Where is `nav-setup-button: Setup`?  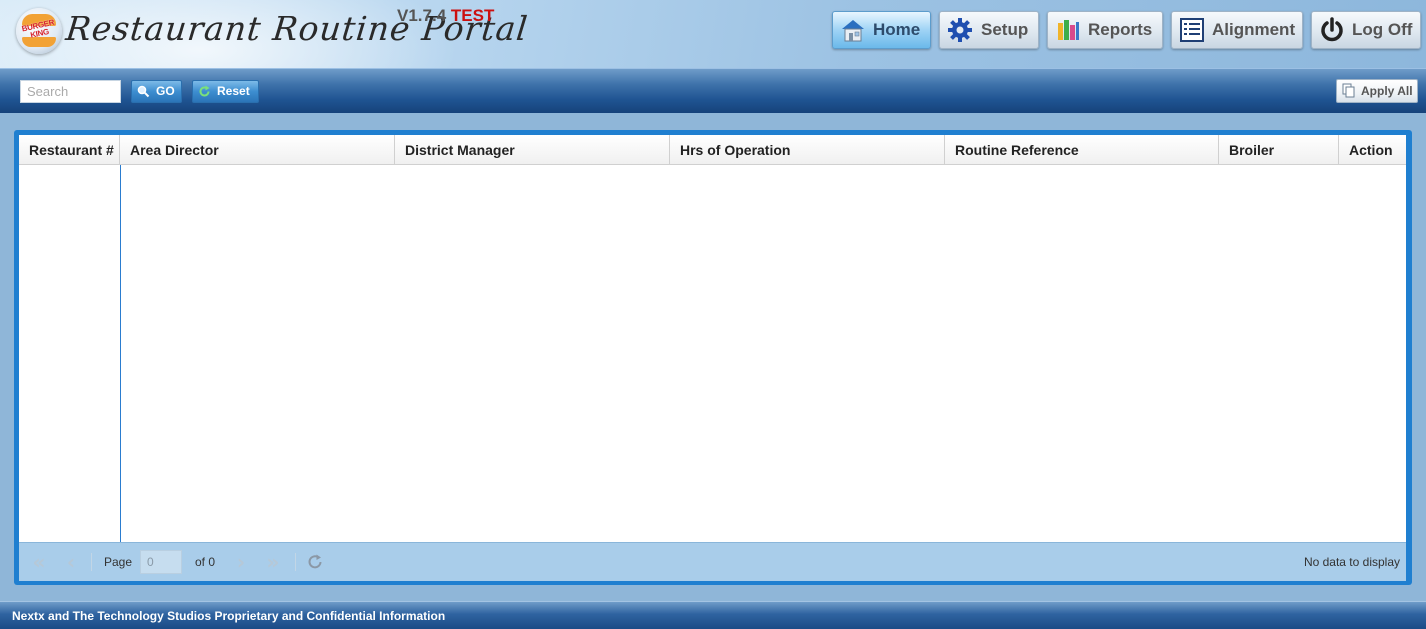 nav-setup-button: Setup is located at coordinates (989, 30).